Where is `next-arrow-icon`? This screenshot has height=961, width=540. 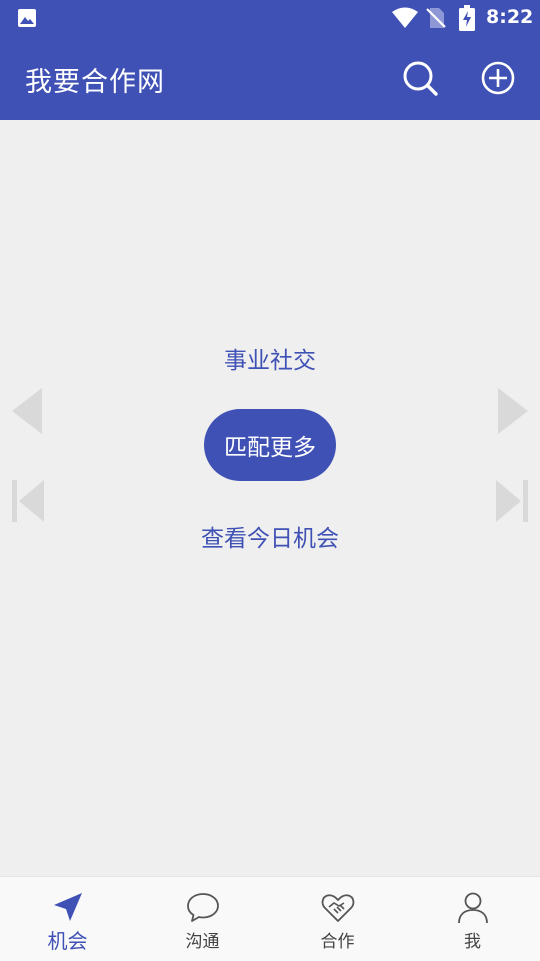 next-arrow-icon is located at coordinates (513, 411).